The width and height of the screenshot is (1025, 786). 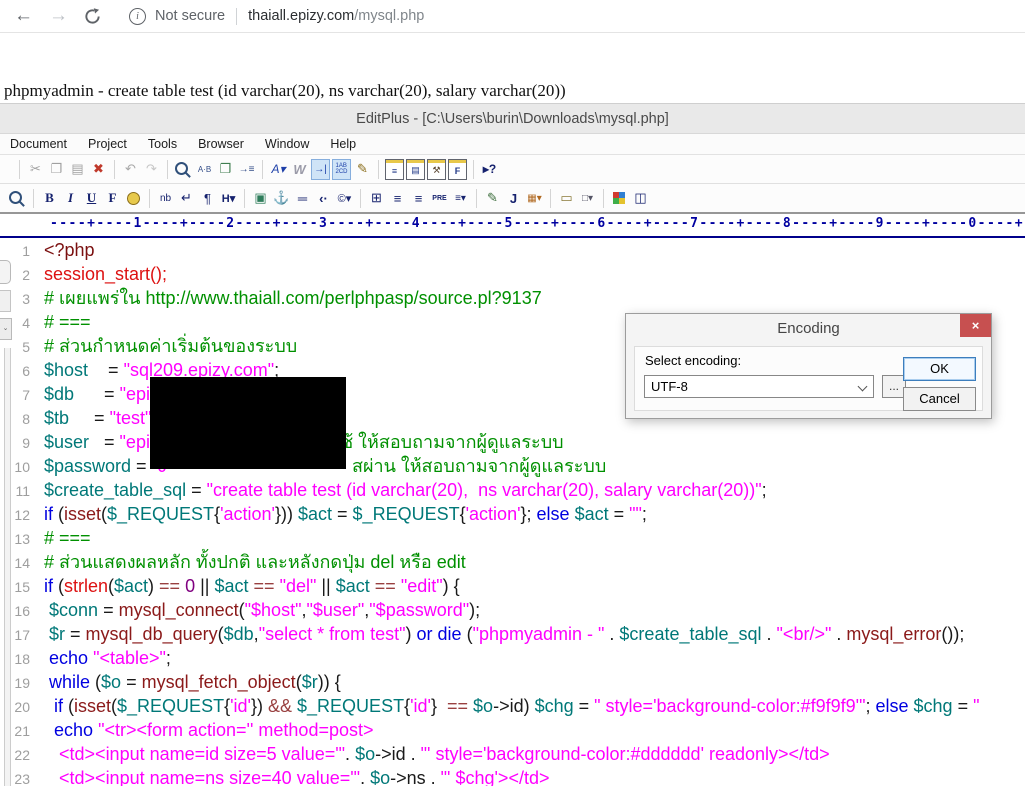 I want to click on view-colors-icon, so click(x=619, y=198).